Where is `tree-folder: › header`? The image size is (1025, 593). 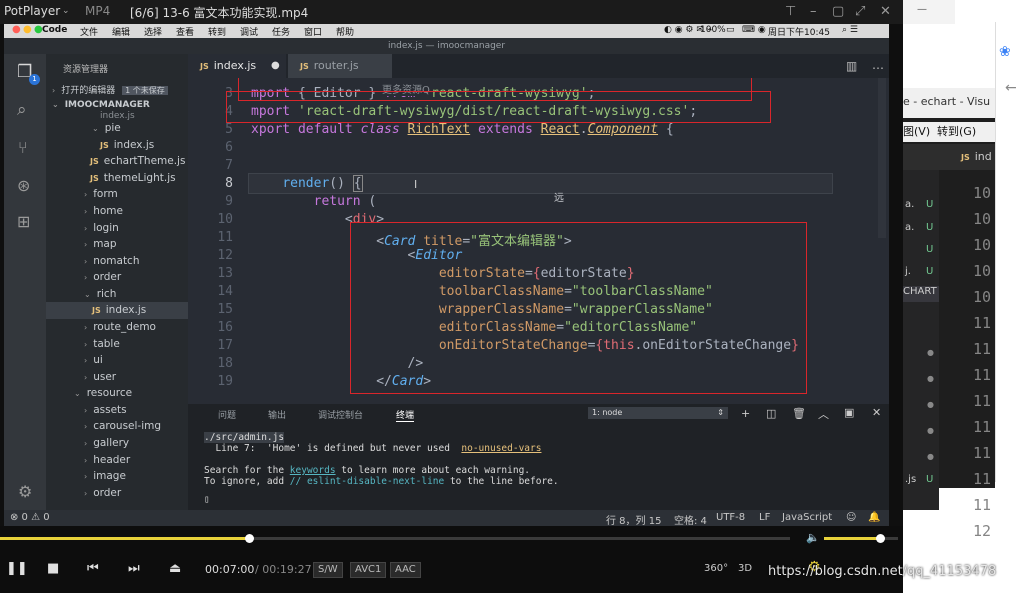
tree-folder: › header is located at coordinates (107, 460).